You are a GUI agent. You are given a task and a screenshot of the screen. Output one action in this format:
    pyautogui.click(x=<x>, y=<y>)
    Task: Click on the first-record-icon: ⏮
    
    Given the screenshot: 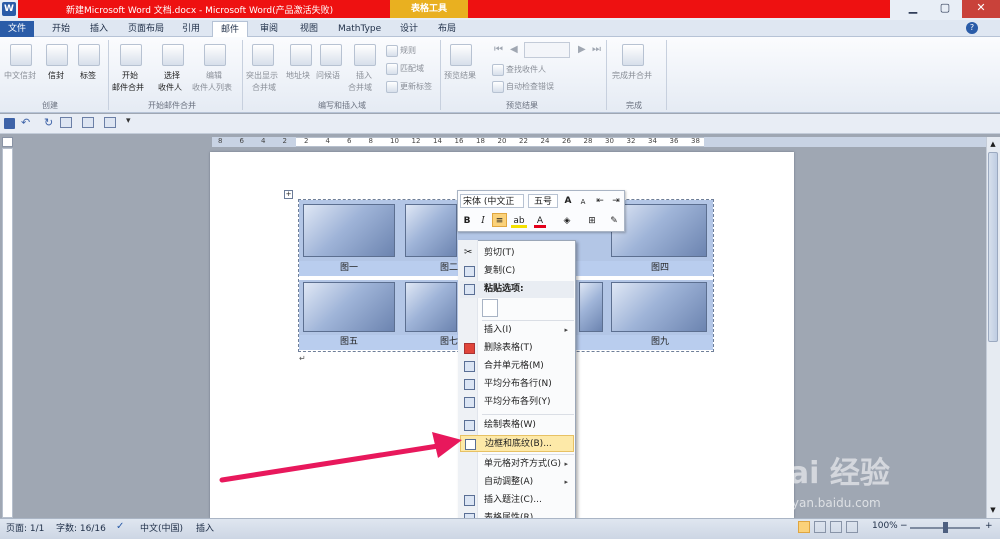 What is the action you would take?
    pyautogui.click(x=498, y=49)
    